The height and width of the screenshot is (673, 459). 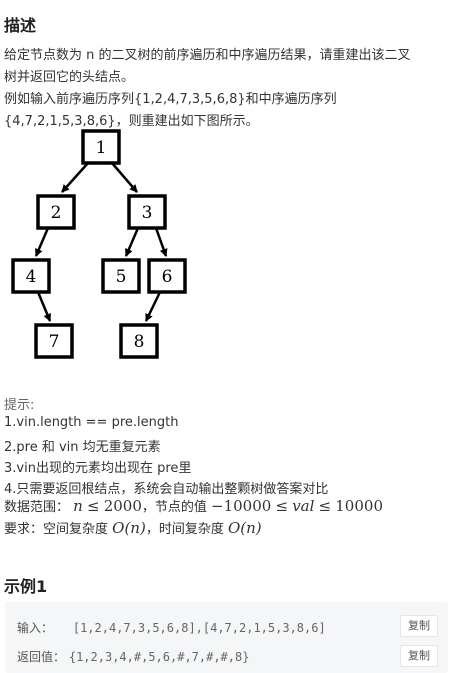 What do you see at coordinates (56, 529) in the screenshot?
I see `requirement-label: 要求：空间复杂度` at bounding box center [56, 529].